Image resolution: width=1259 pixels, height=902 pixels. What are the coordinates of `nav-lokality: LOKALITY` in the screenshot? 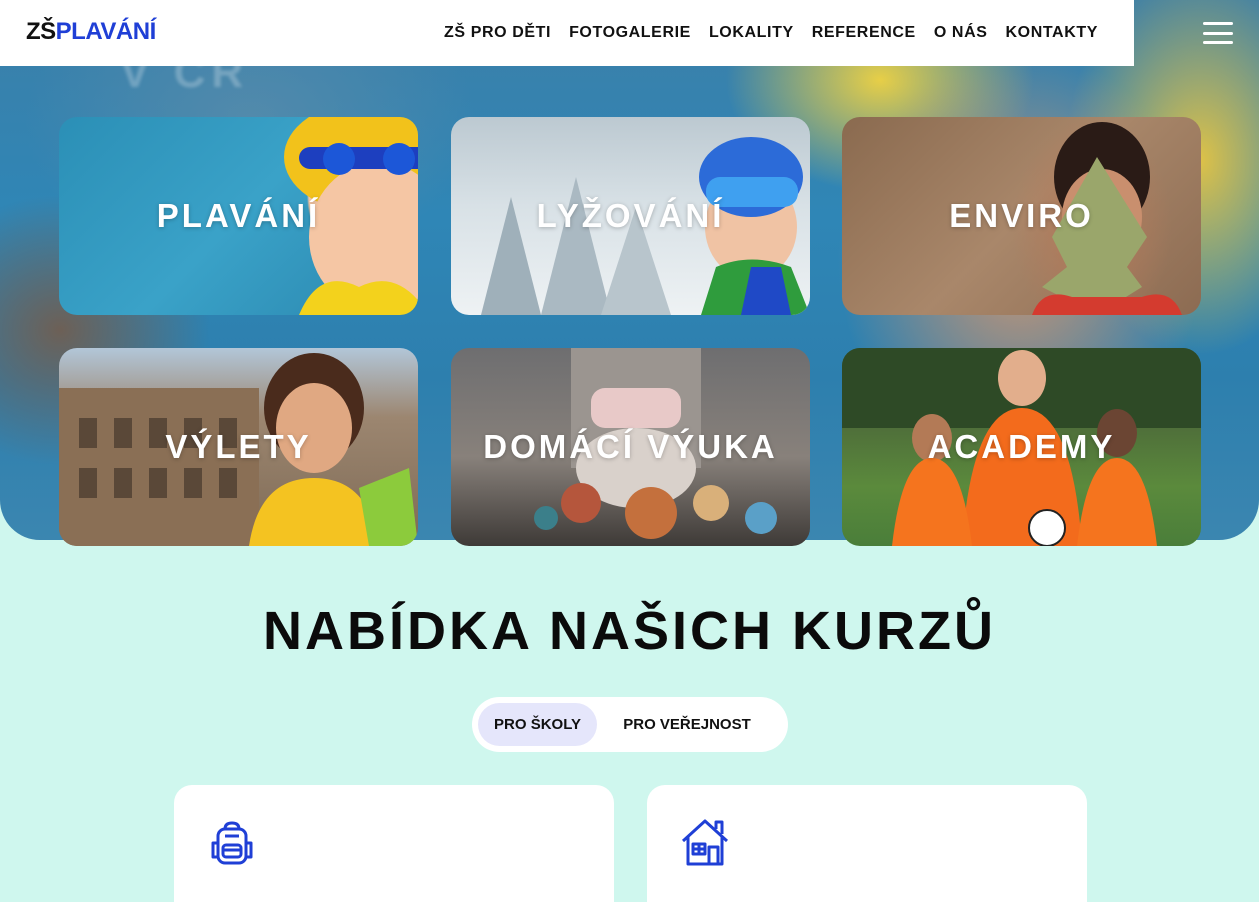 It's located at (751, 33).